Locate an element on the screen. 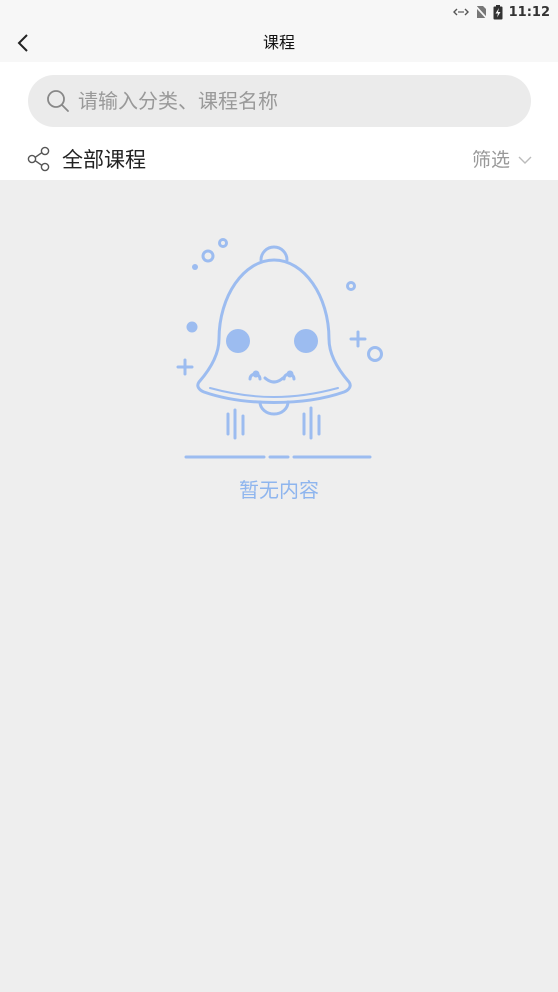 The width and height of the screenshot is (558, 992). filter-button: 筛选 is located at coordinates (502, 160).